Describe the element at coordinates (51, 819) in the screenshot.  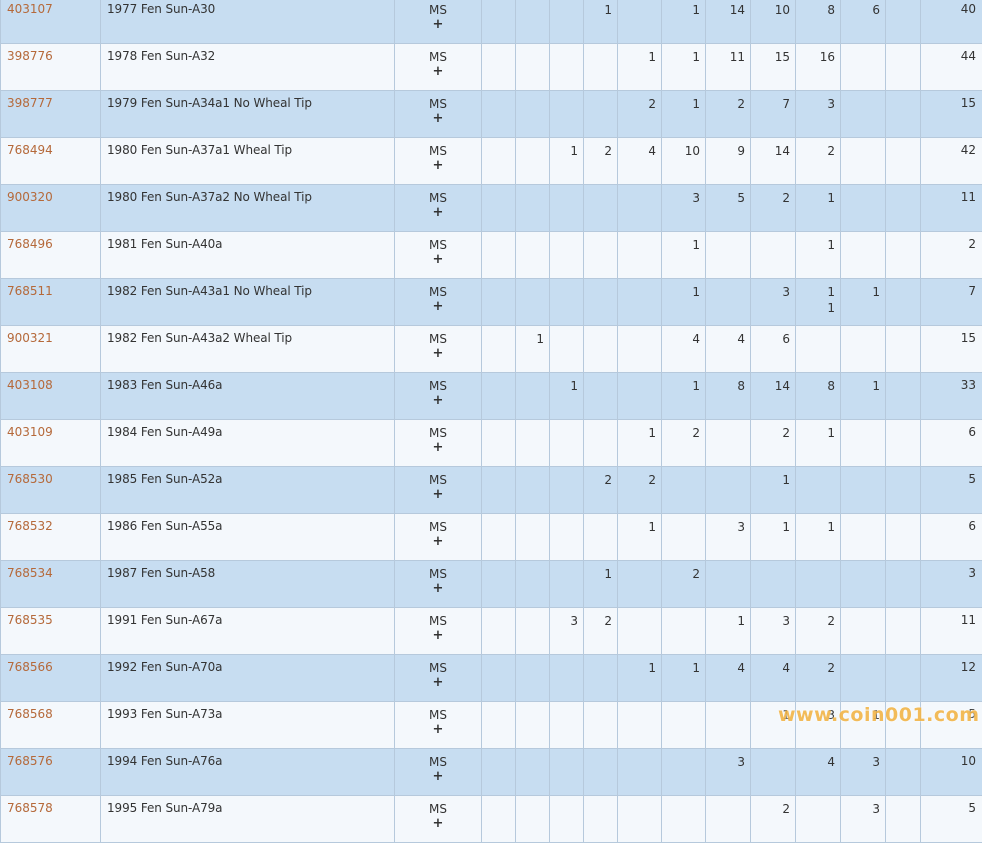
I see `cert-cell: 768578` at that location.